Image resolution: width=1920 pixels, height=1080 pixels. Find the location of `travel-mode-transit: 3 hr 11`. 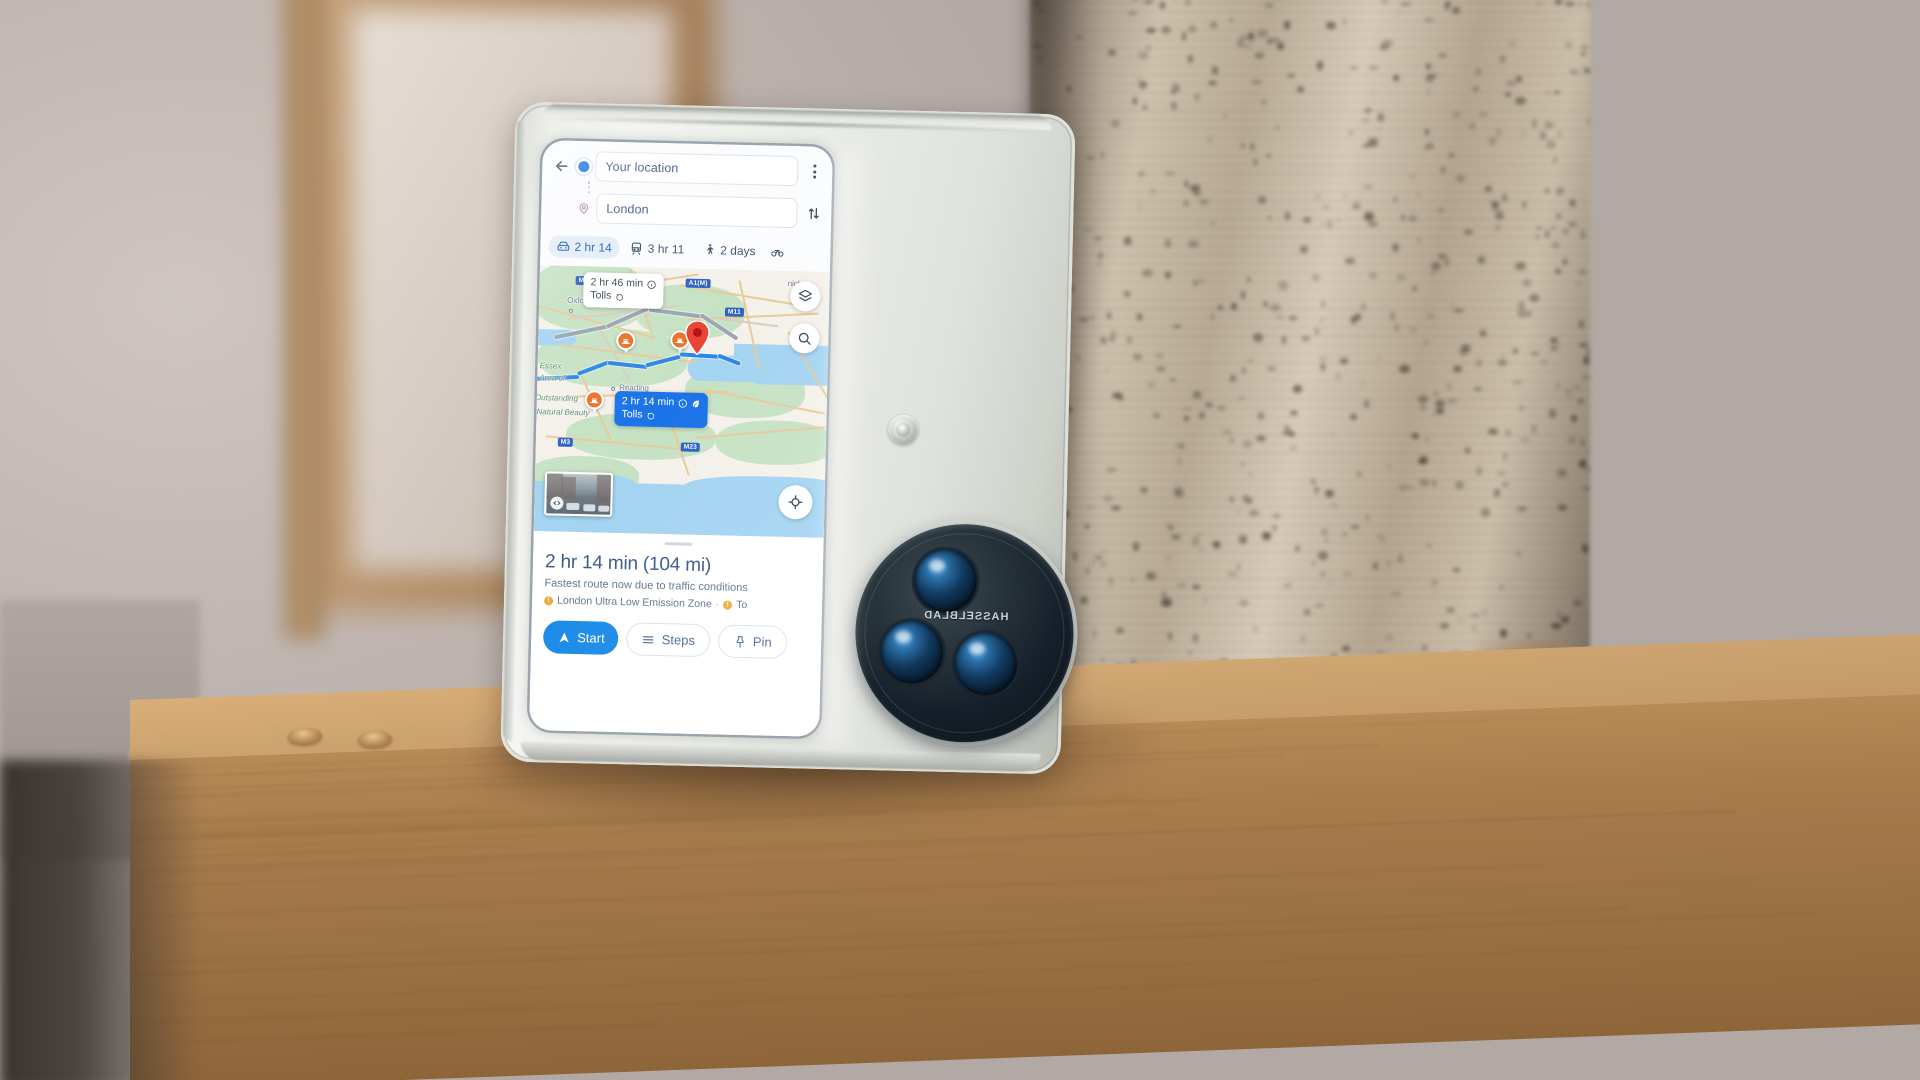

travel-mode-transit: 3 hr 11 is located at coordinates (657, 249).